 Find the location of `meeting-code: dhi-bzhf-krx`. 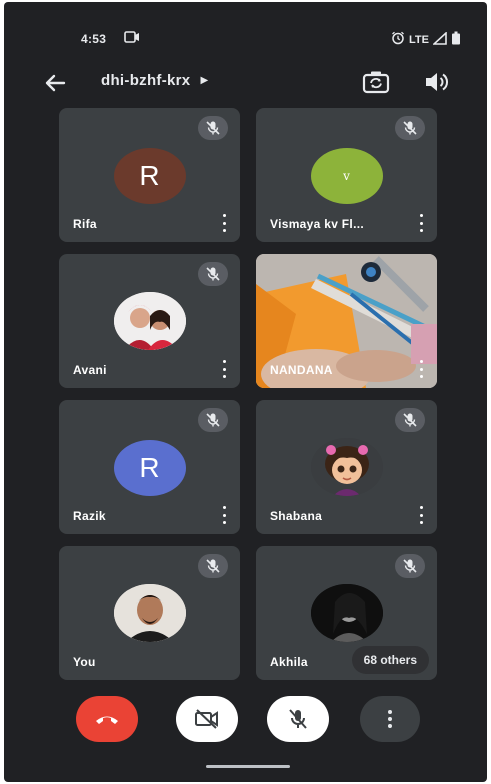

meeting-code: dhi-bzhf-krx is located at coordinates (146, 80).